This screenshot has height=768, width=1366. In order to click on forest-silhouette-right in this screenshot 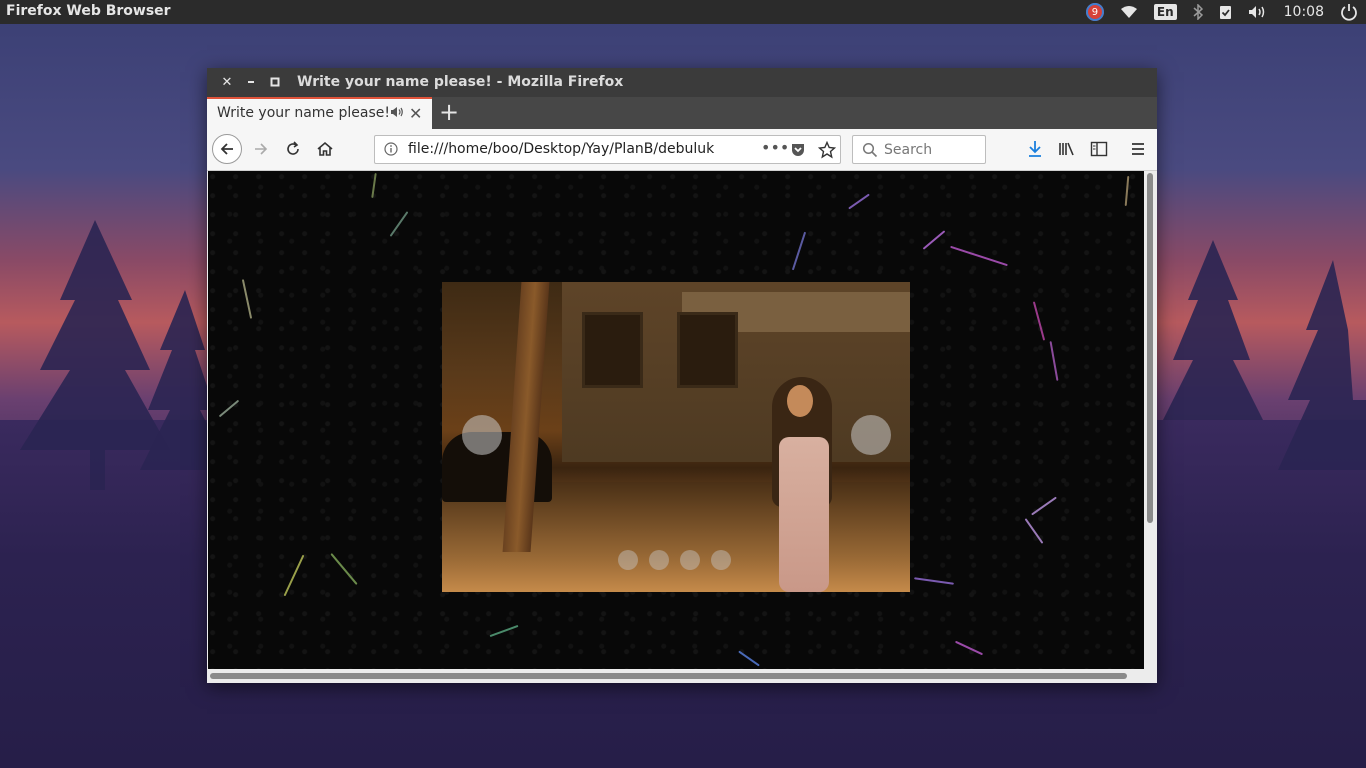, I will do `click(1264, 355)`.